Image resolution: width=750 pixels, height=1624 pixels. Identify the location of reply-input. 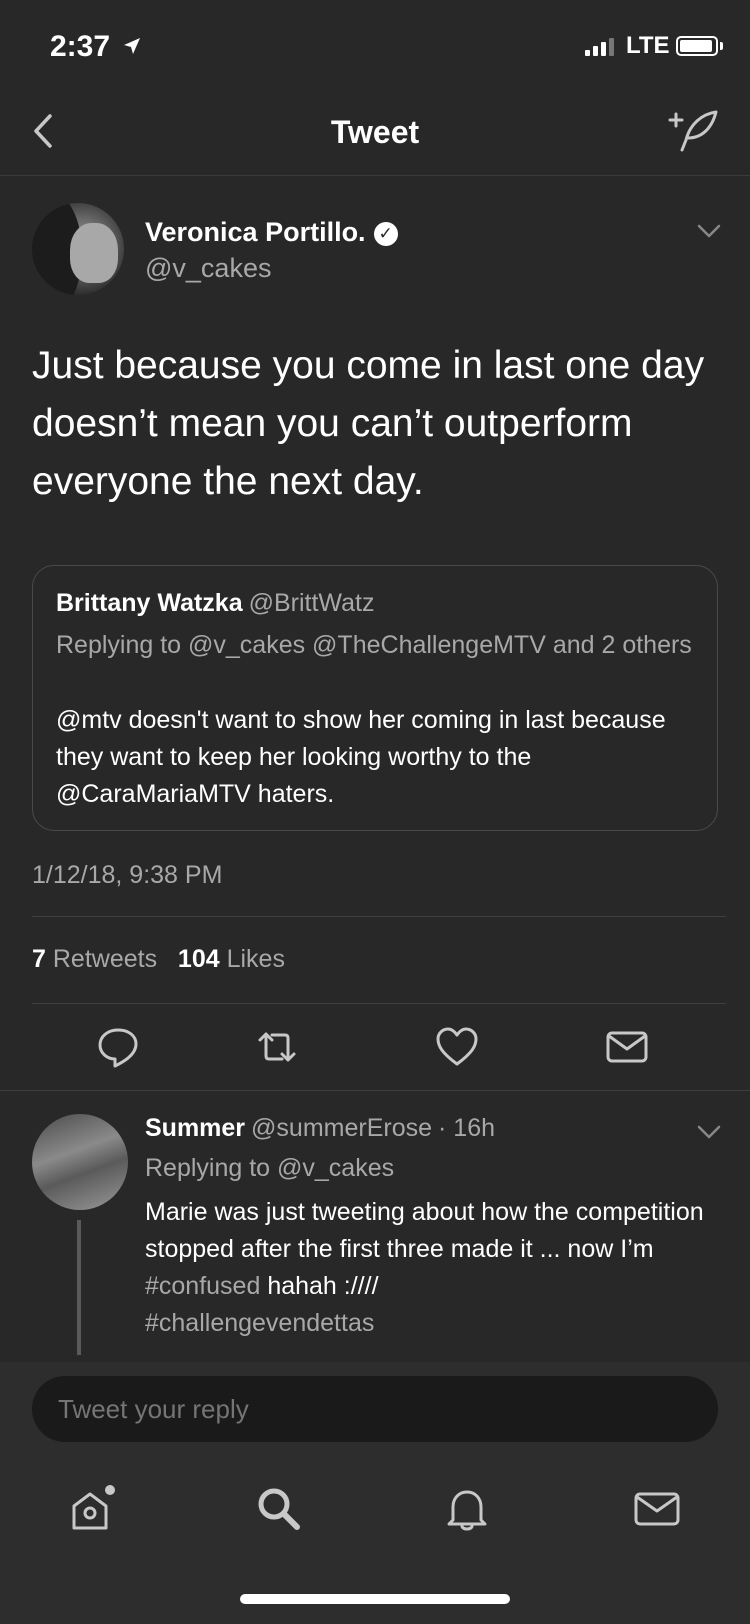
(375, 1409).